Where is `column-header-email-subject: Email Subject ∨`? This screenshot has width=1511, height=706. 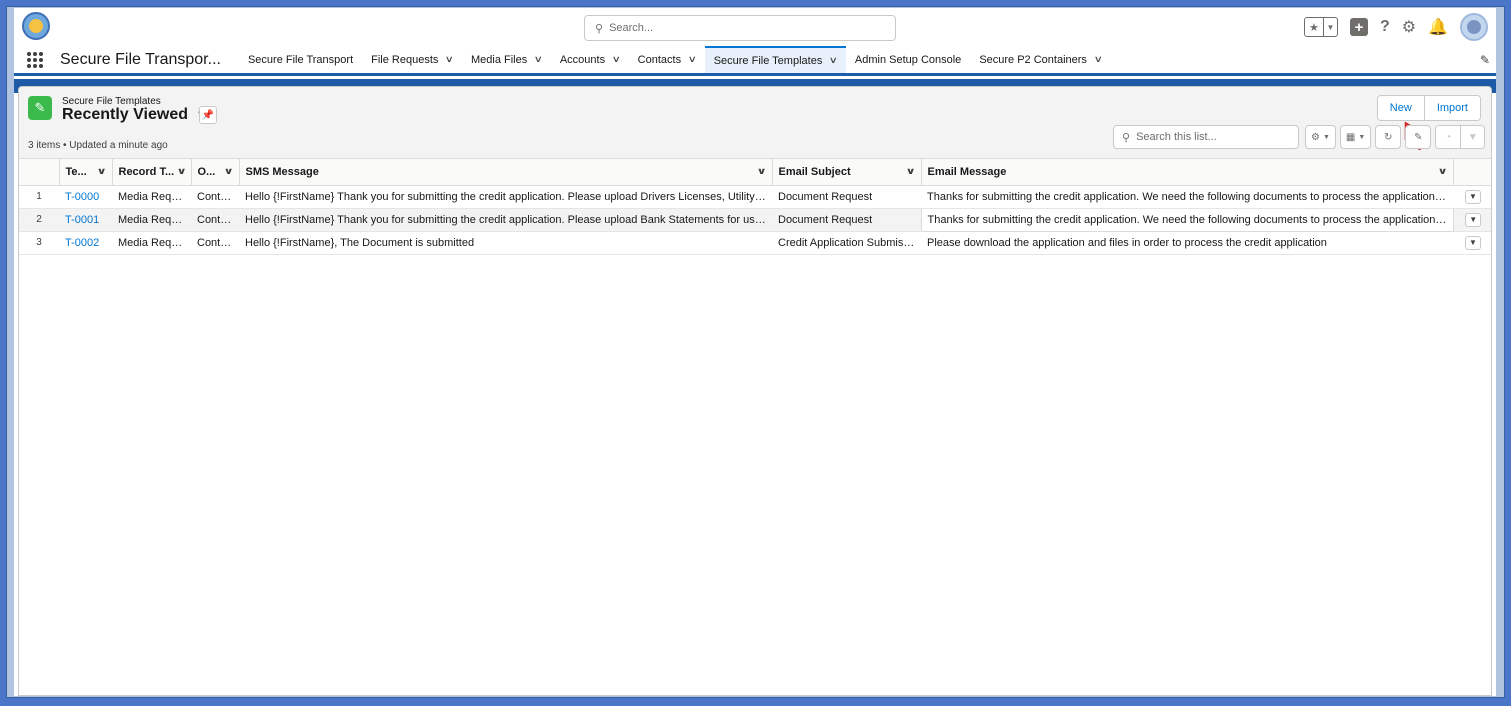 column-header-email-subject: Email Subject ∨ is located at coordinates (846, 172).